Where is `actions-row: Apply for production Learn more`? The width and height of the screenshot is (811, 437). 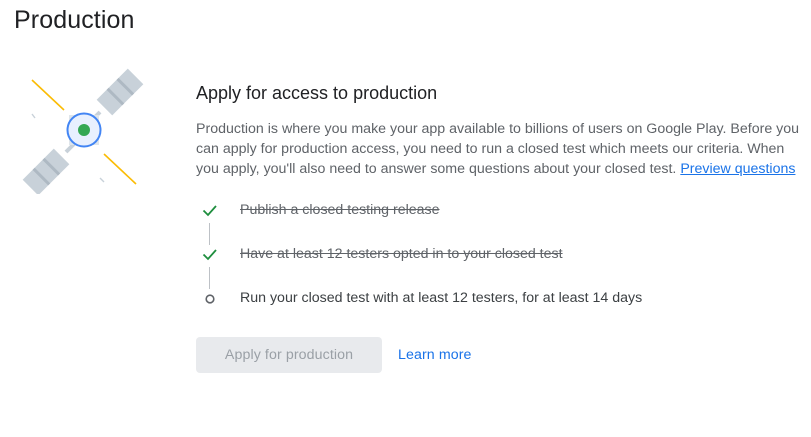
actions-row: Apply for production Learn more is located at coordinates (334, 355).